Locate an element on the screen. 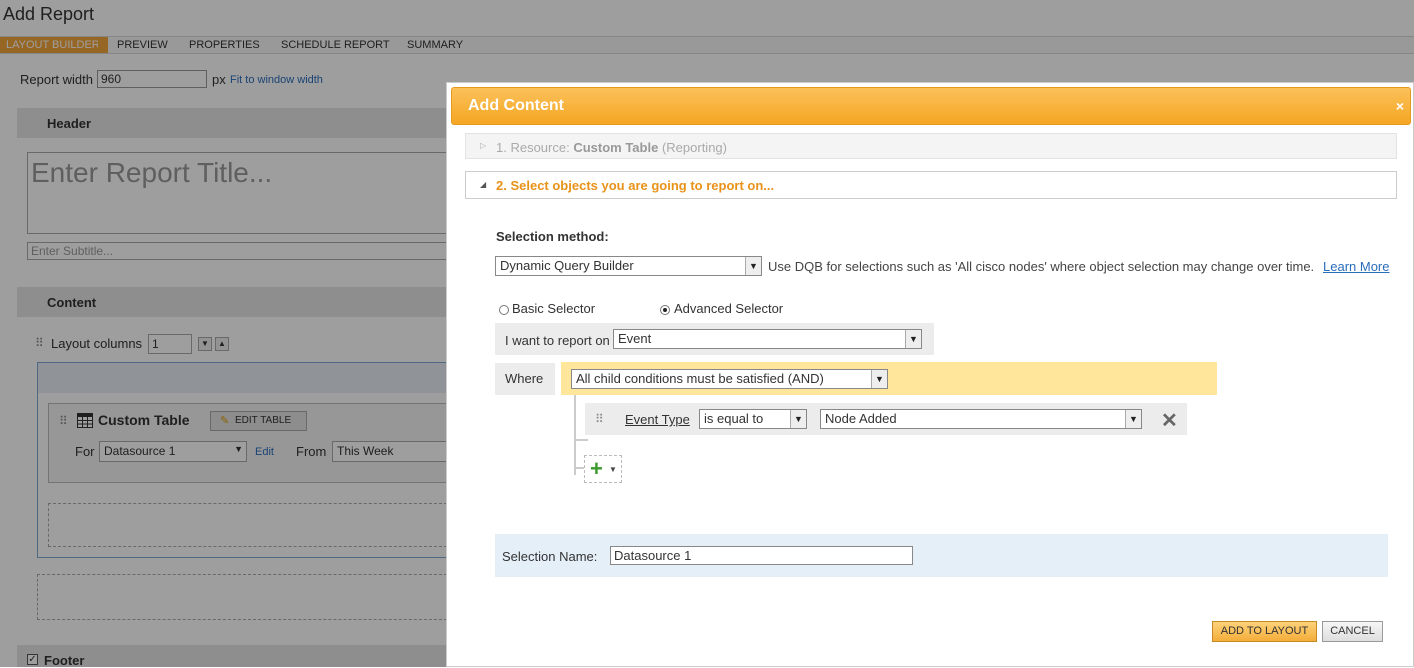  where-label: Where is located at coordinates (524, 378).